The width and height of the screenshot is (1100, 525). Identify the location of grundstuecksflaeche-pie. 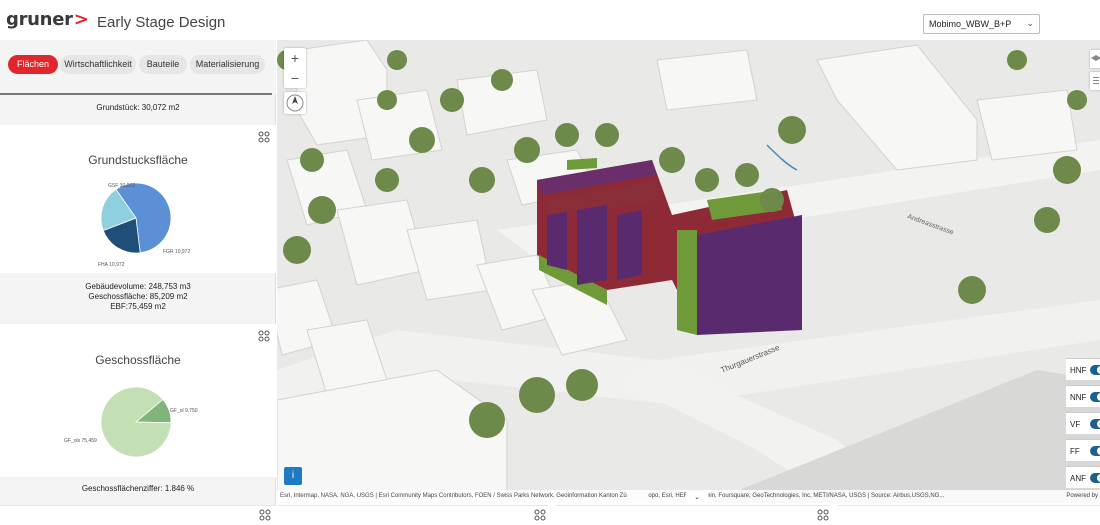
(136, 218).